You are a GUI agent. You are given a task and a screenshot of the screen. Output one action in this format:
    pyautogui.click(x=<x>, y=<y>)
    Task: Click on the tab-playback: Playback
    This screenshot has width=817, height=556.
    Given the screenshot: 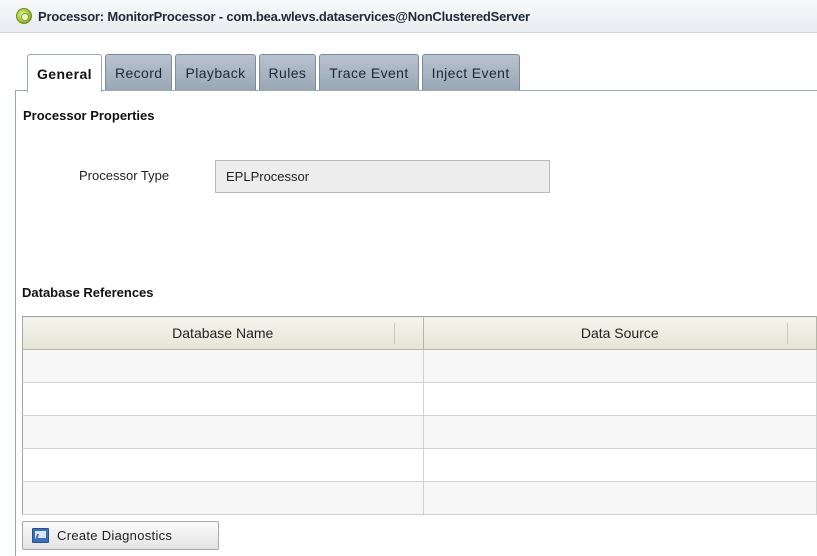 What is the action you would take?
    pyautogui.click(x=215, y=72)
    